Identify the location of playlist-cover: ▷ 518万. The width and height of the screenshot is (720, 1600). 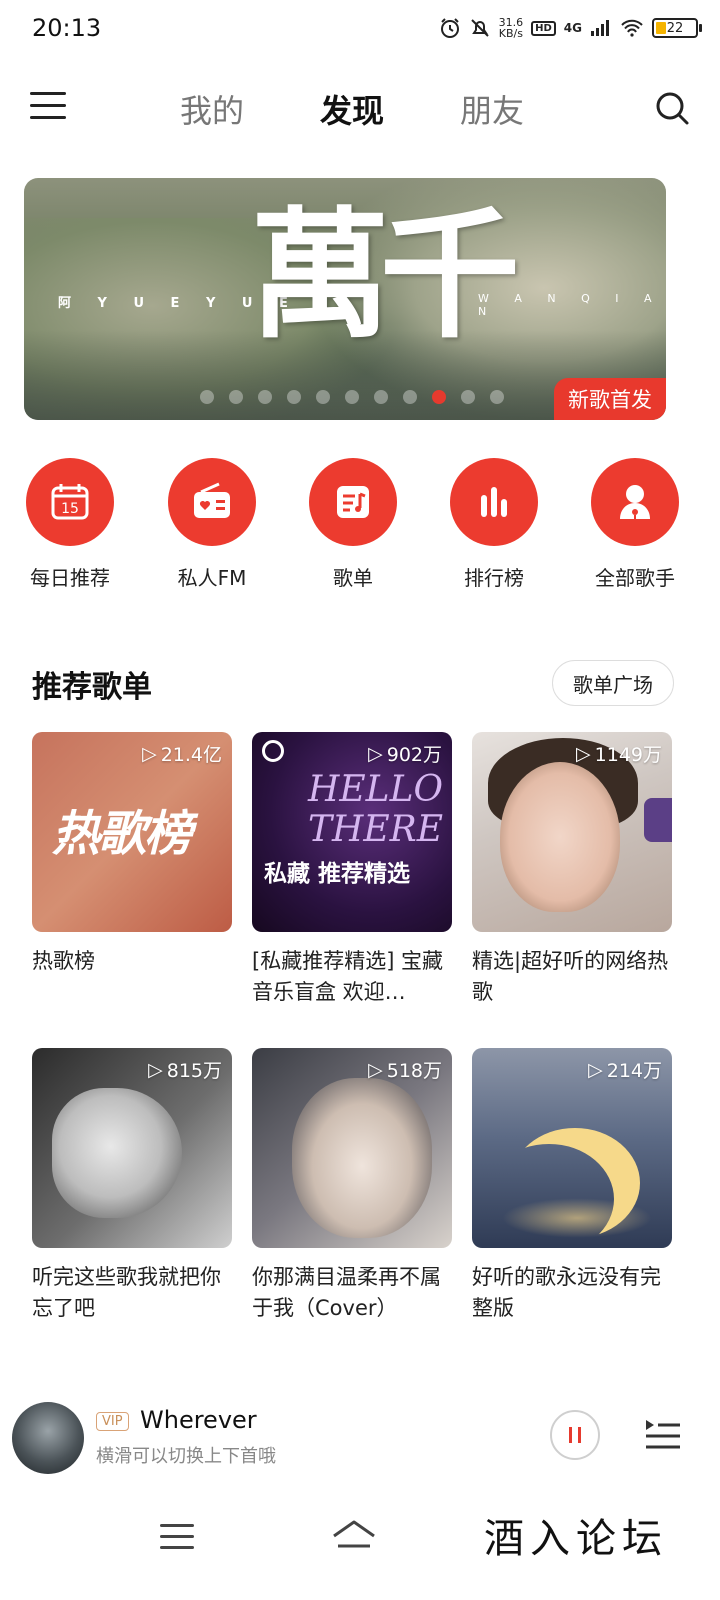
(352, 1148).